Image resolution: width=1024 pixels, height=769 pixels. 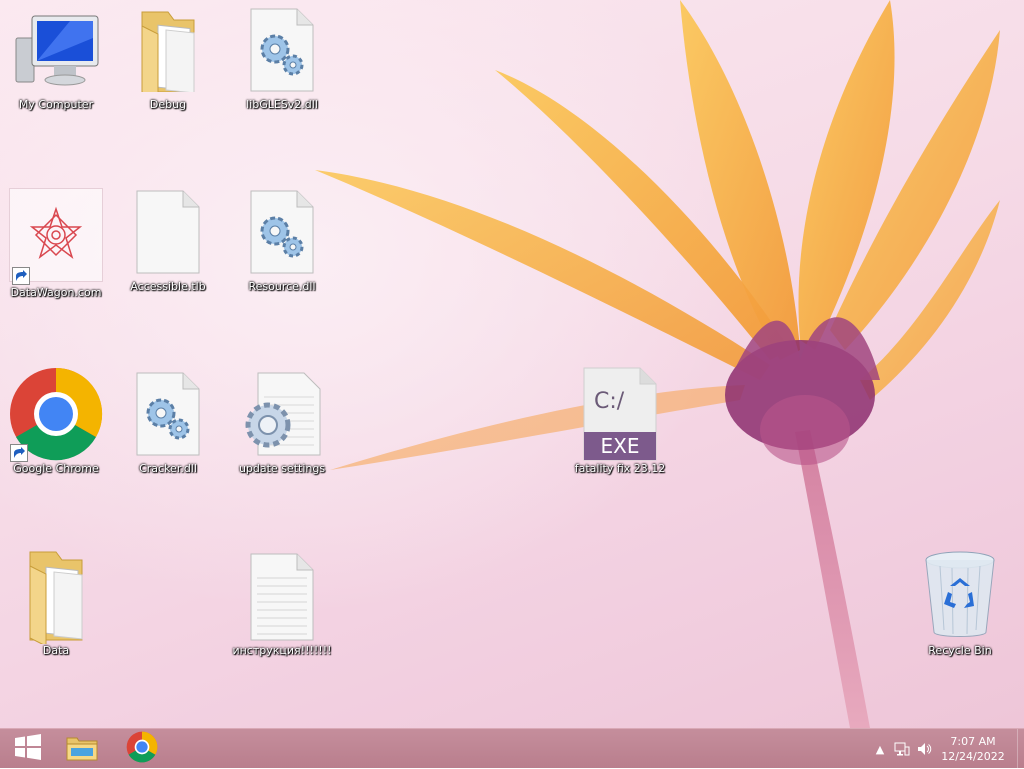 I want to click on website-shortcut-icon, so click(x=56, y=236).